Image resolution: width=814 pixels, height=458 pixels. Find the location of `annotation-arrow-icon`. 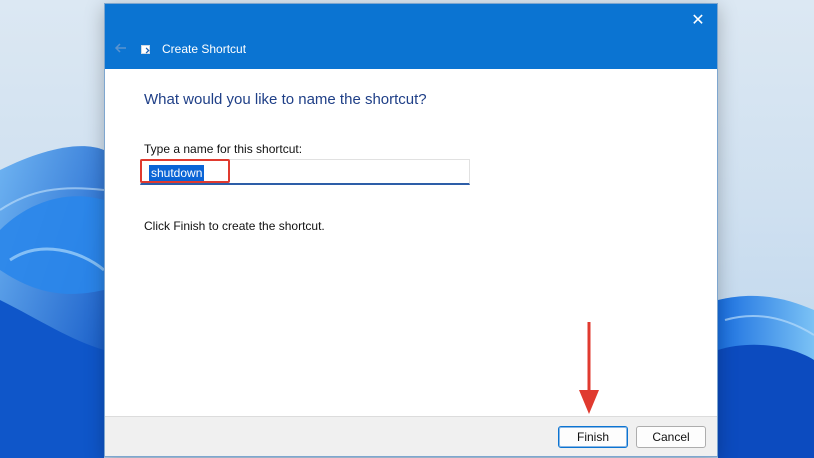

annotation-arrow-icon is located at coordinates (589, 368).